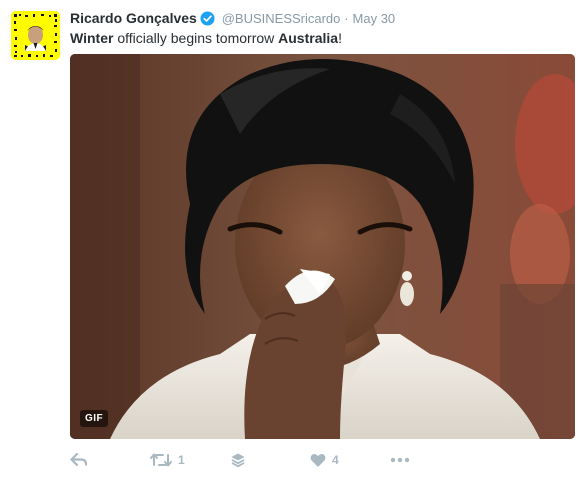 The image size is (580, 478). I want to click on heart-icon, so click(318, 460).